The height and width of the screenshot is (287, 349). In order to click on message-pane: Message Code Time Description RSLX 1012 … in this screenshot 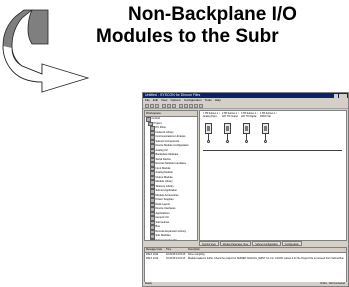, I will do `click(245, 265)`.